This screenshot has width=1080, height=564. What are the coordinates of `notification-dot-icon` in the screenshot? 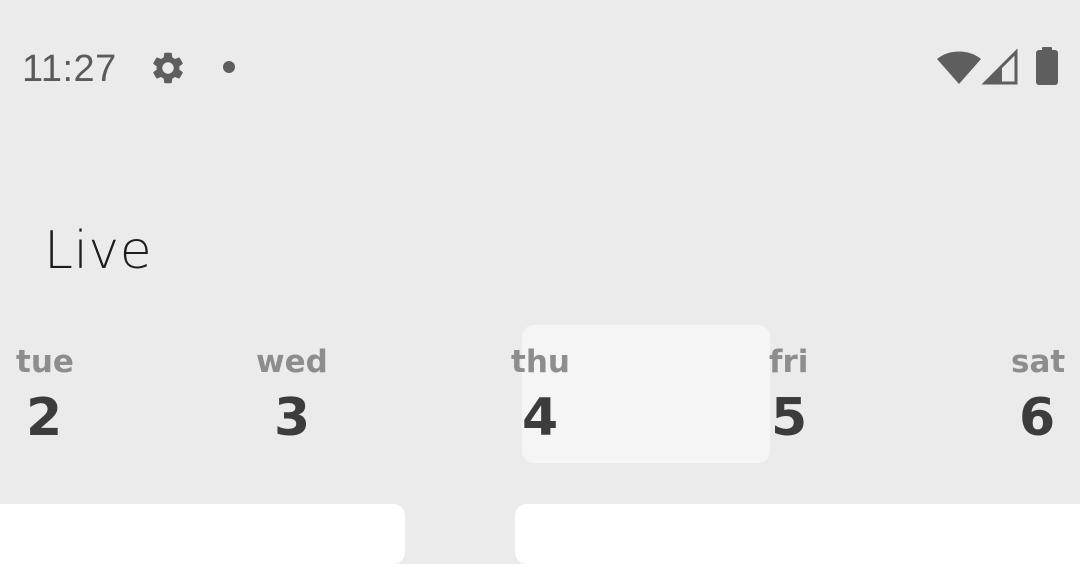 It's located at (229, 67).